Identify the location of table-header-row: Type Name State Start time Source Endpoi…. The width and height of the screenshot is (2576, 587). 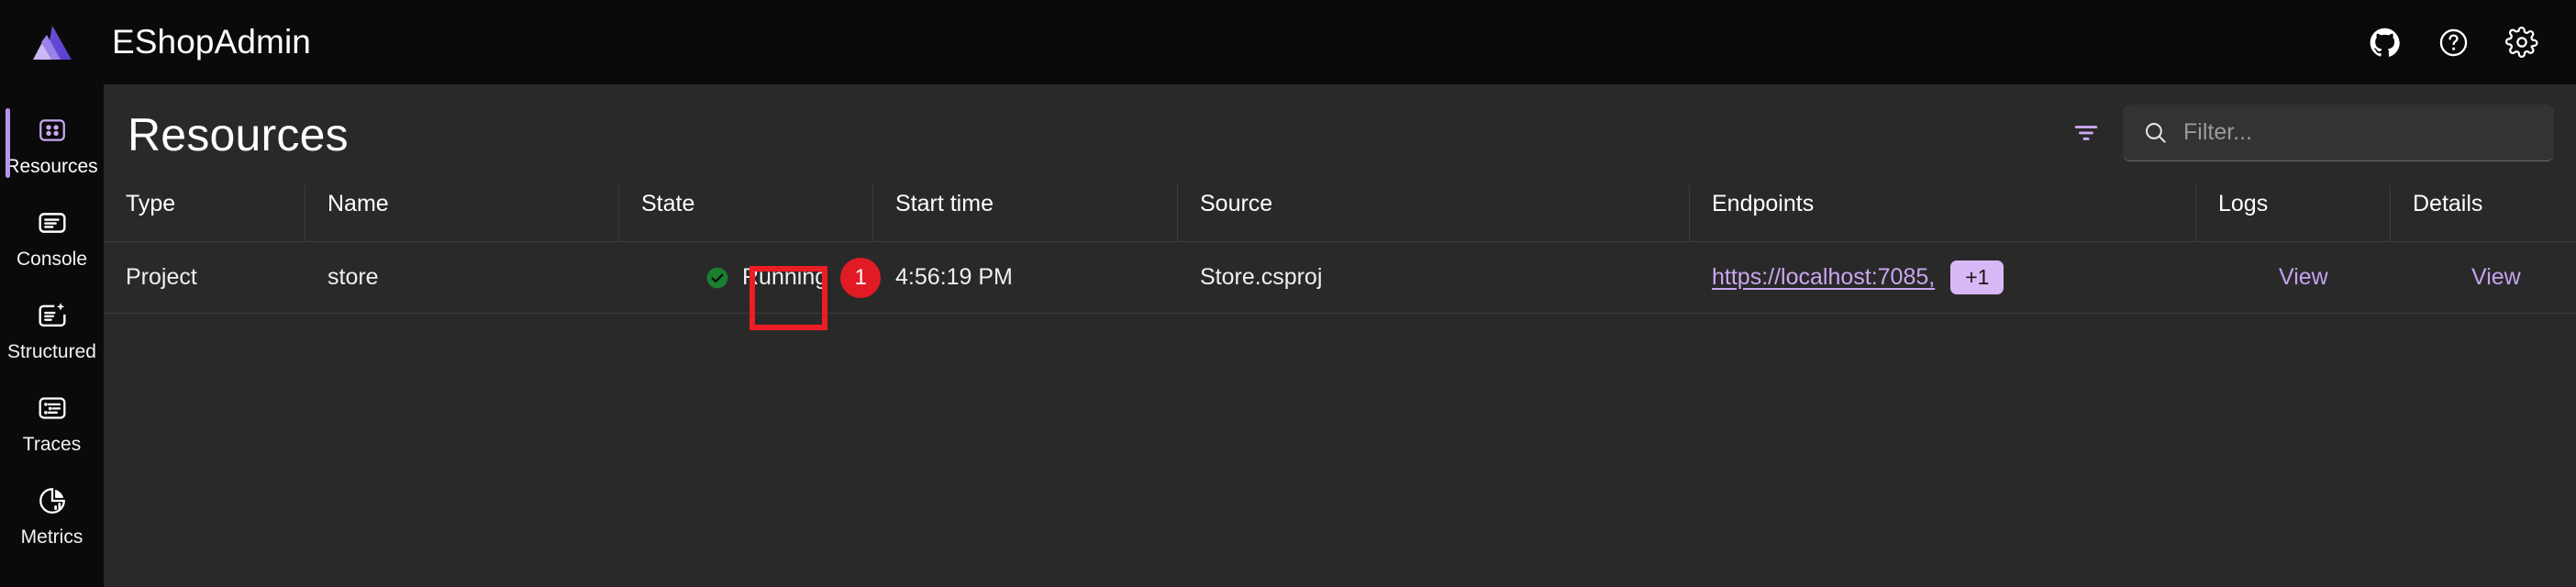
(1340, 213).